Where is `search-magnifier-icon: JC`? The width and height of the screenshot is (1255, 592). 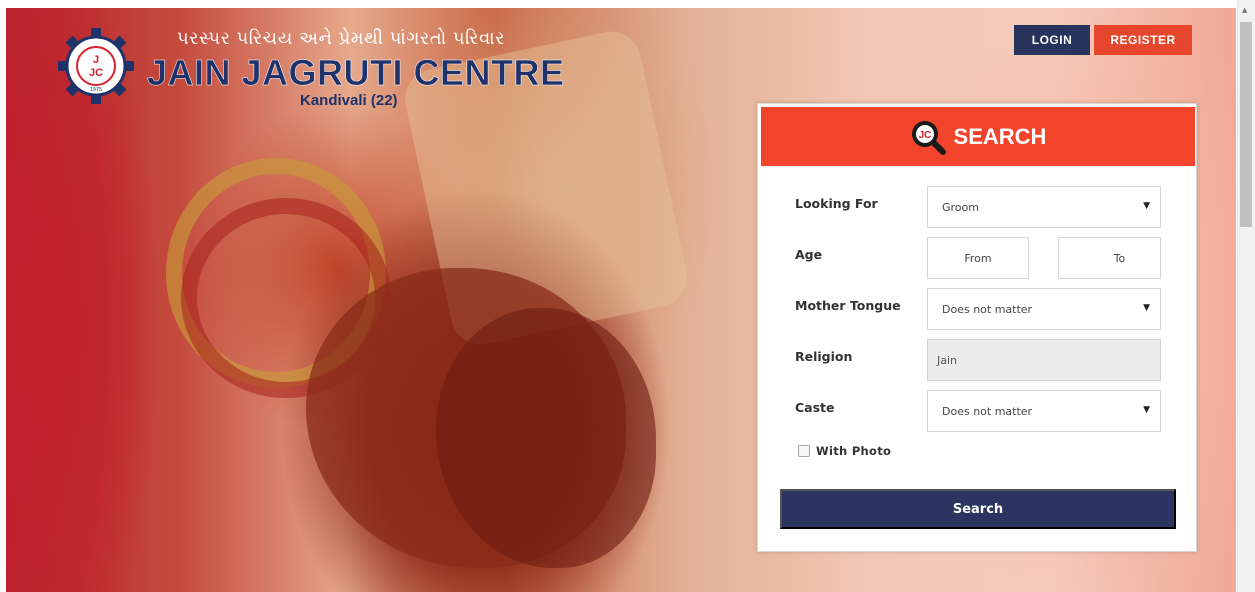 search-magnifier-icon: JC is located at coordinates (928, 137).